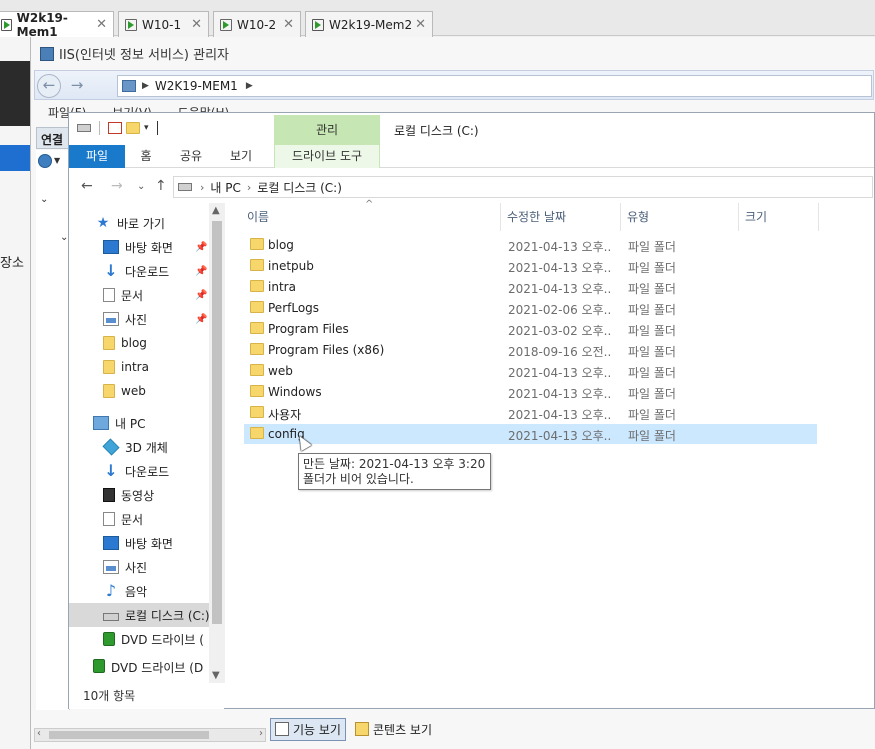 This screenshot has height=749, width=875. Describe the element at coordinates (139, 615) in the screenshot. I see `nav-item-local-disk: 로컬 디스크 (C:)` at that location.